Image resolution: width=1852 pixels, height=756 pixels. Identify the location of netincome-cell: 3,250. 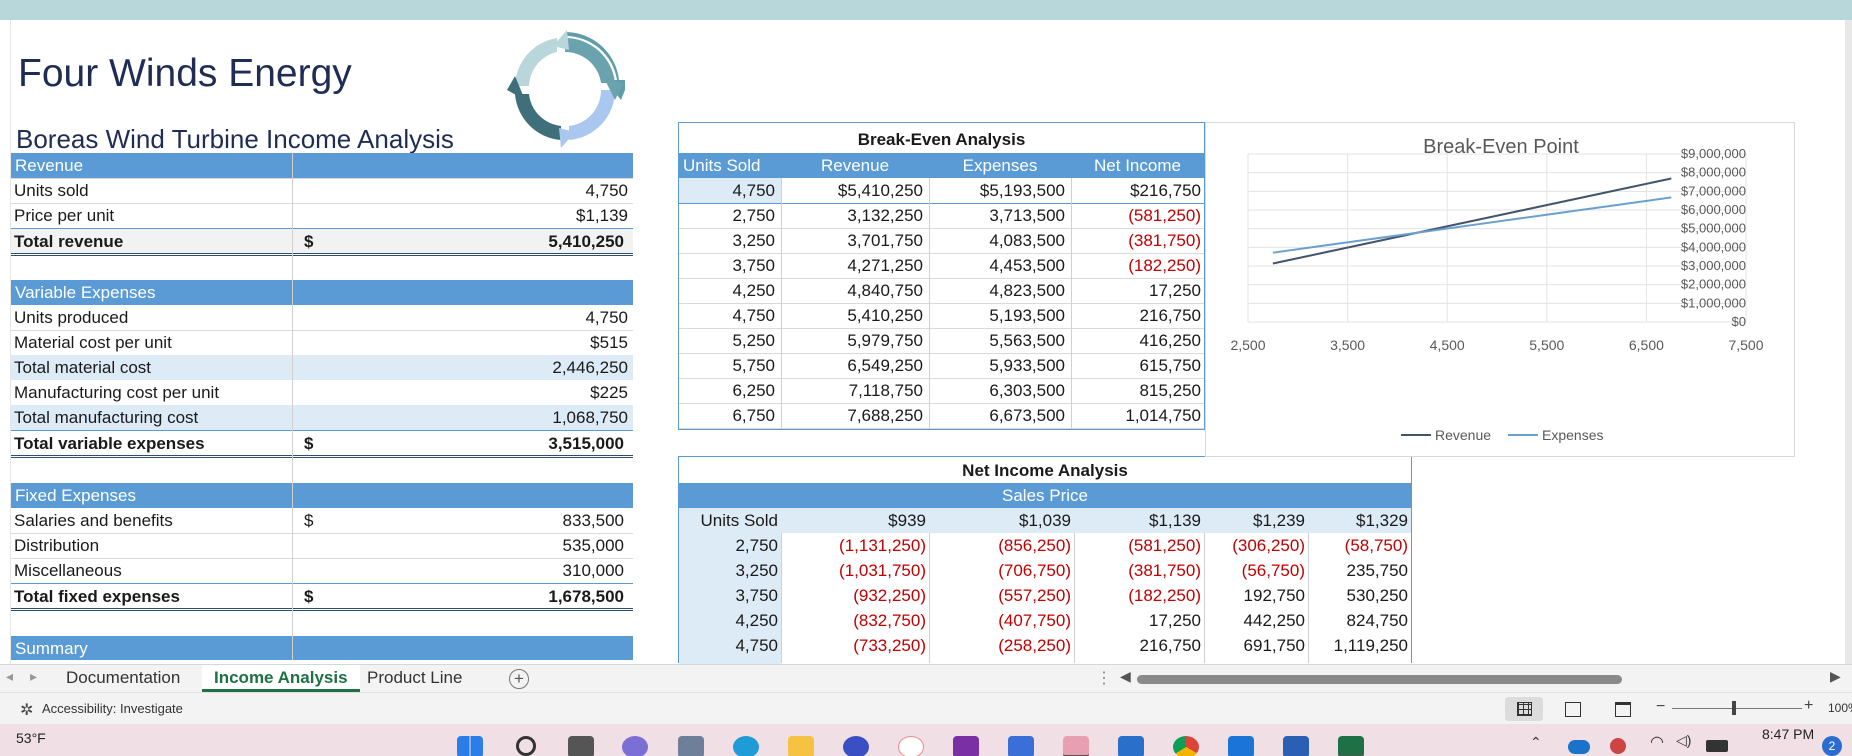
(728, 570).